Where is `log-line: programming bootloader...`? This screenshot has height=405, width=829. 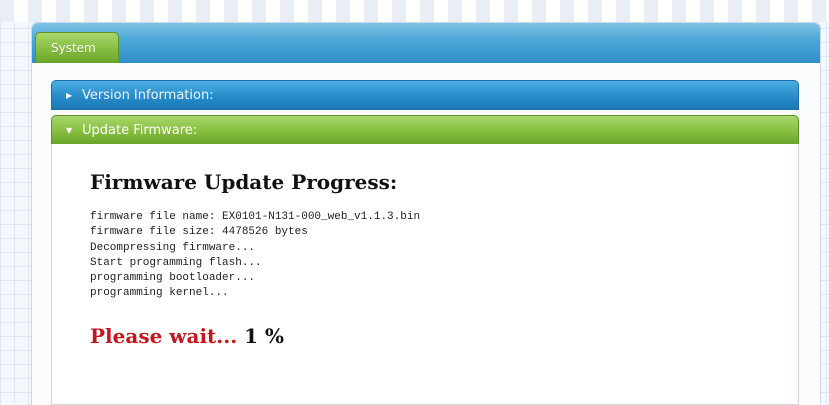 log-line: programming bootloader... is located at coordinates (173, 278).